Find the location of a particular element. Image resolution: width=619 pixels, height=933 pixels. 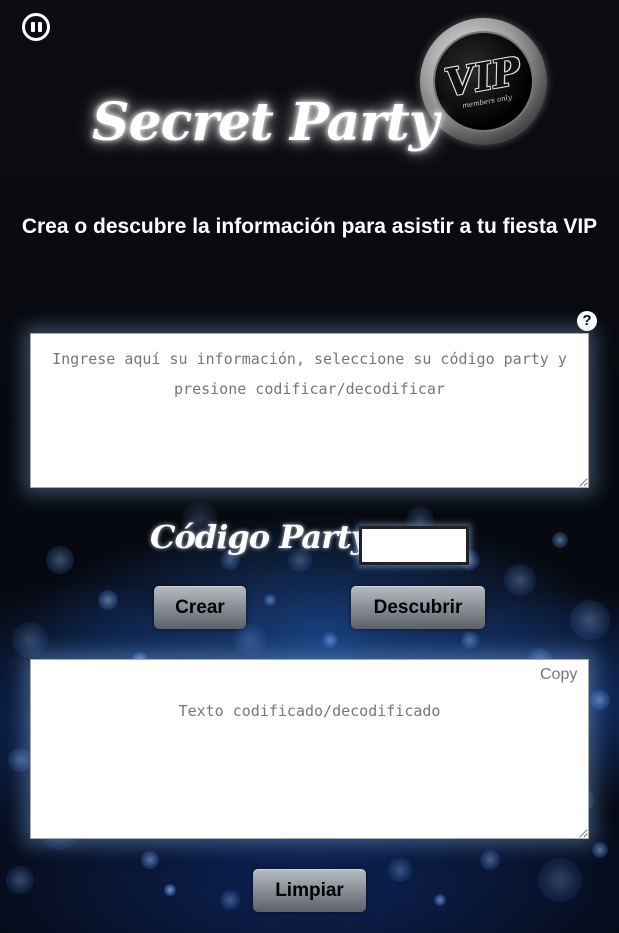

copy-button: Copy is located at coordinates (558, 675).